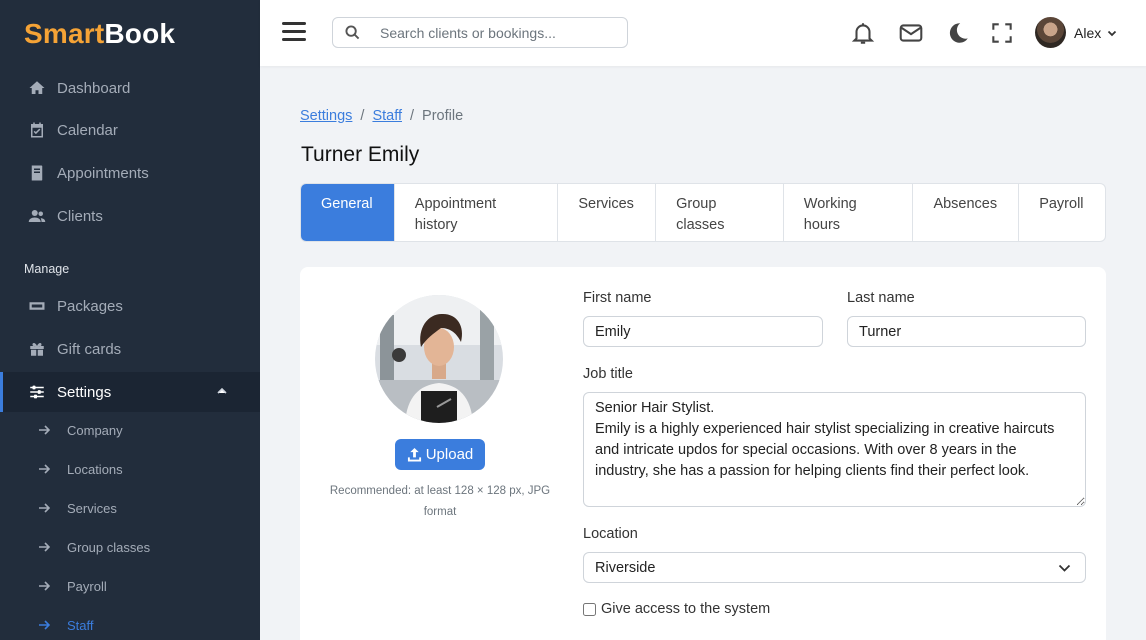 This screenshot has height=640, width=1146. I want to click on page-title: Turner Emily, so click(360, 154).